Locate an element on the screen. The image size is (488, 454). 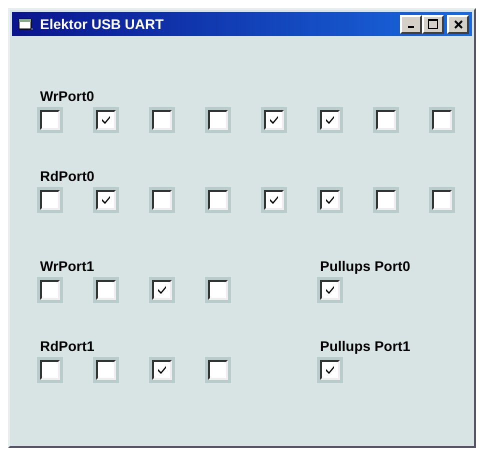
group-label: WrPort0 is located at coordinates (68, 96).